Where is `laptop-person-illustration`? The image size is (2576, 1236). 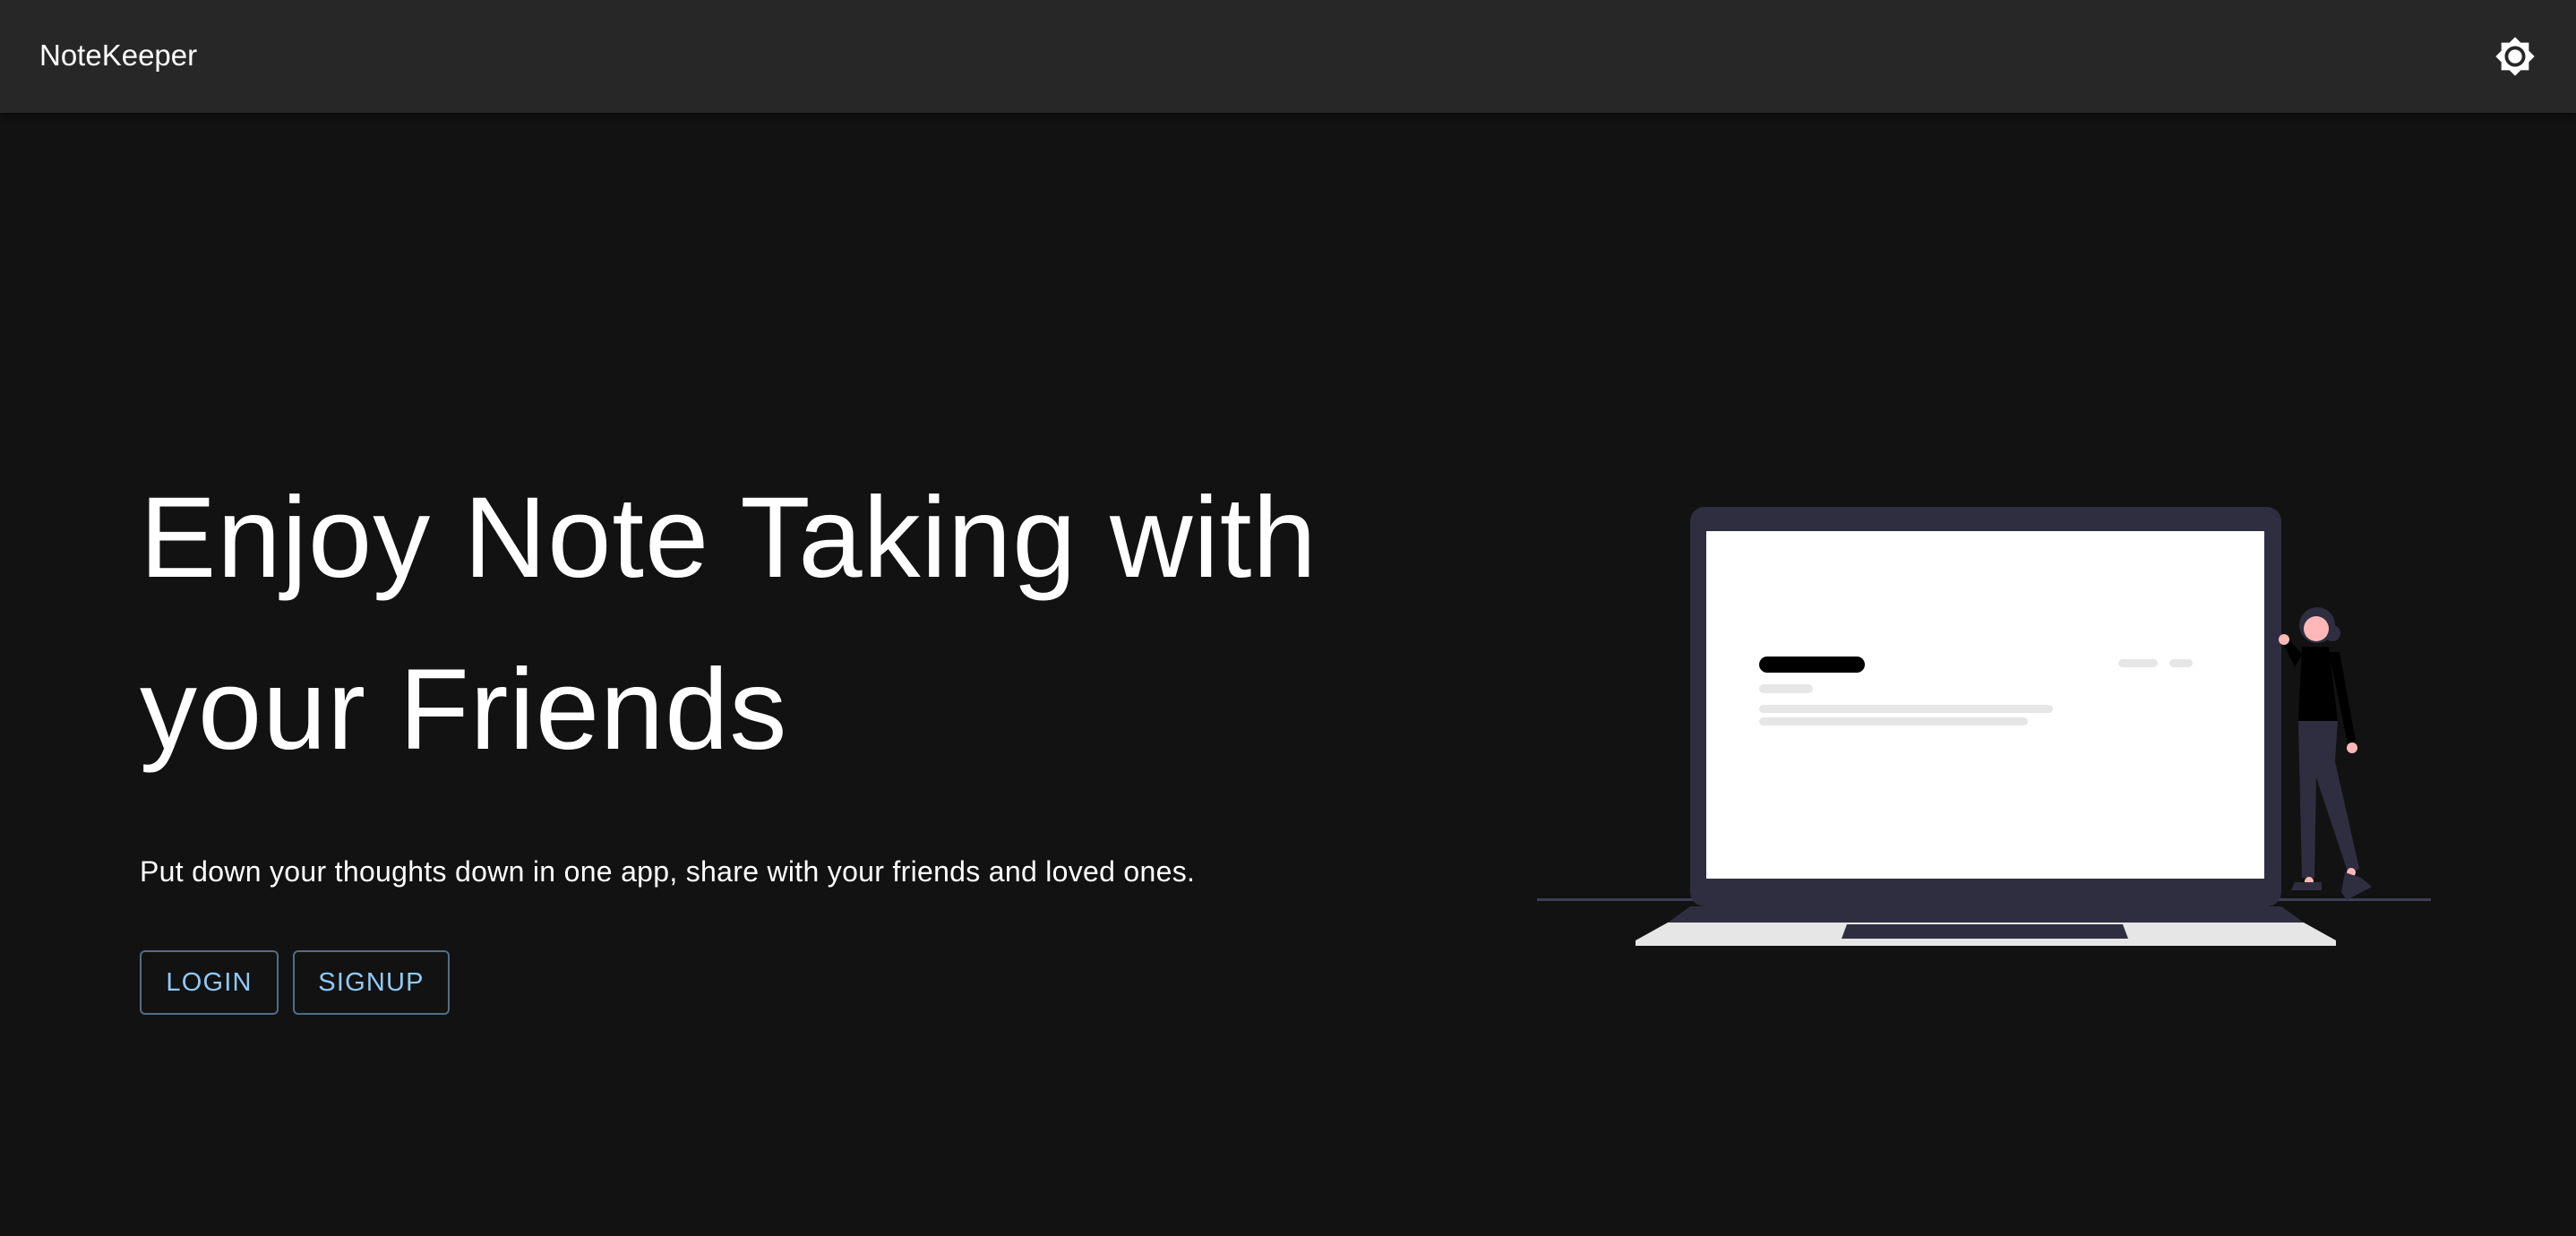 laptop-person-illustration is located at coordinates (1984, 726).